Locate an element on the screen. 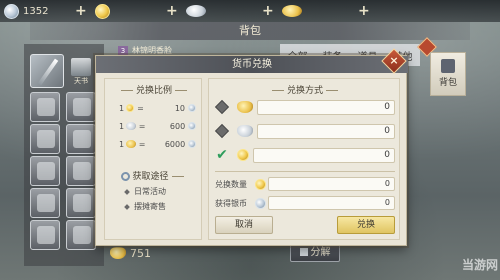 The height and width of the screenshot is (280, 500). pendant-icon is located at coordinates (82, 235).